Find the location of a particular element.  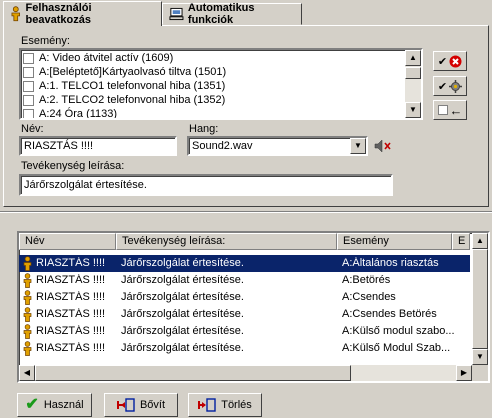

play-sound-button is located at coordinates (383, 146).